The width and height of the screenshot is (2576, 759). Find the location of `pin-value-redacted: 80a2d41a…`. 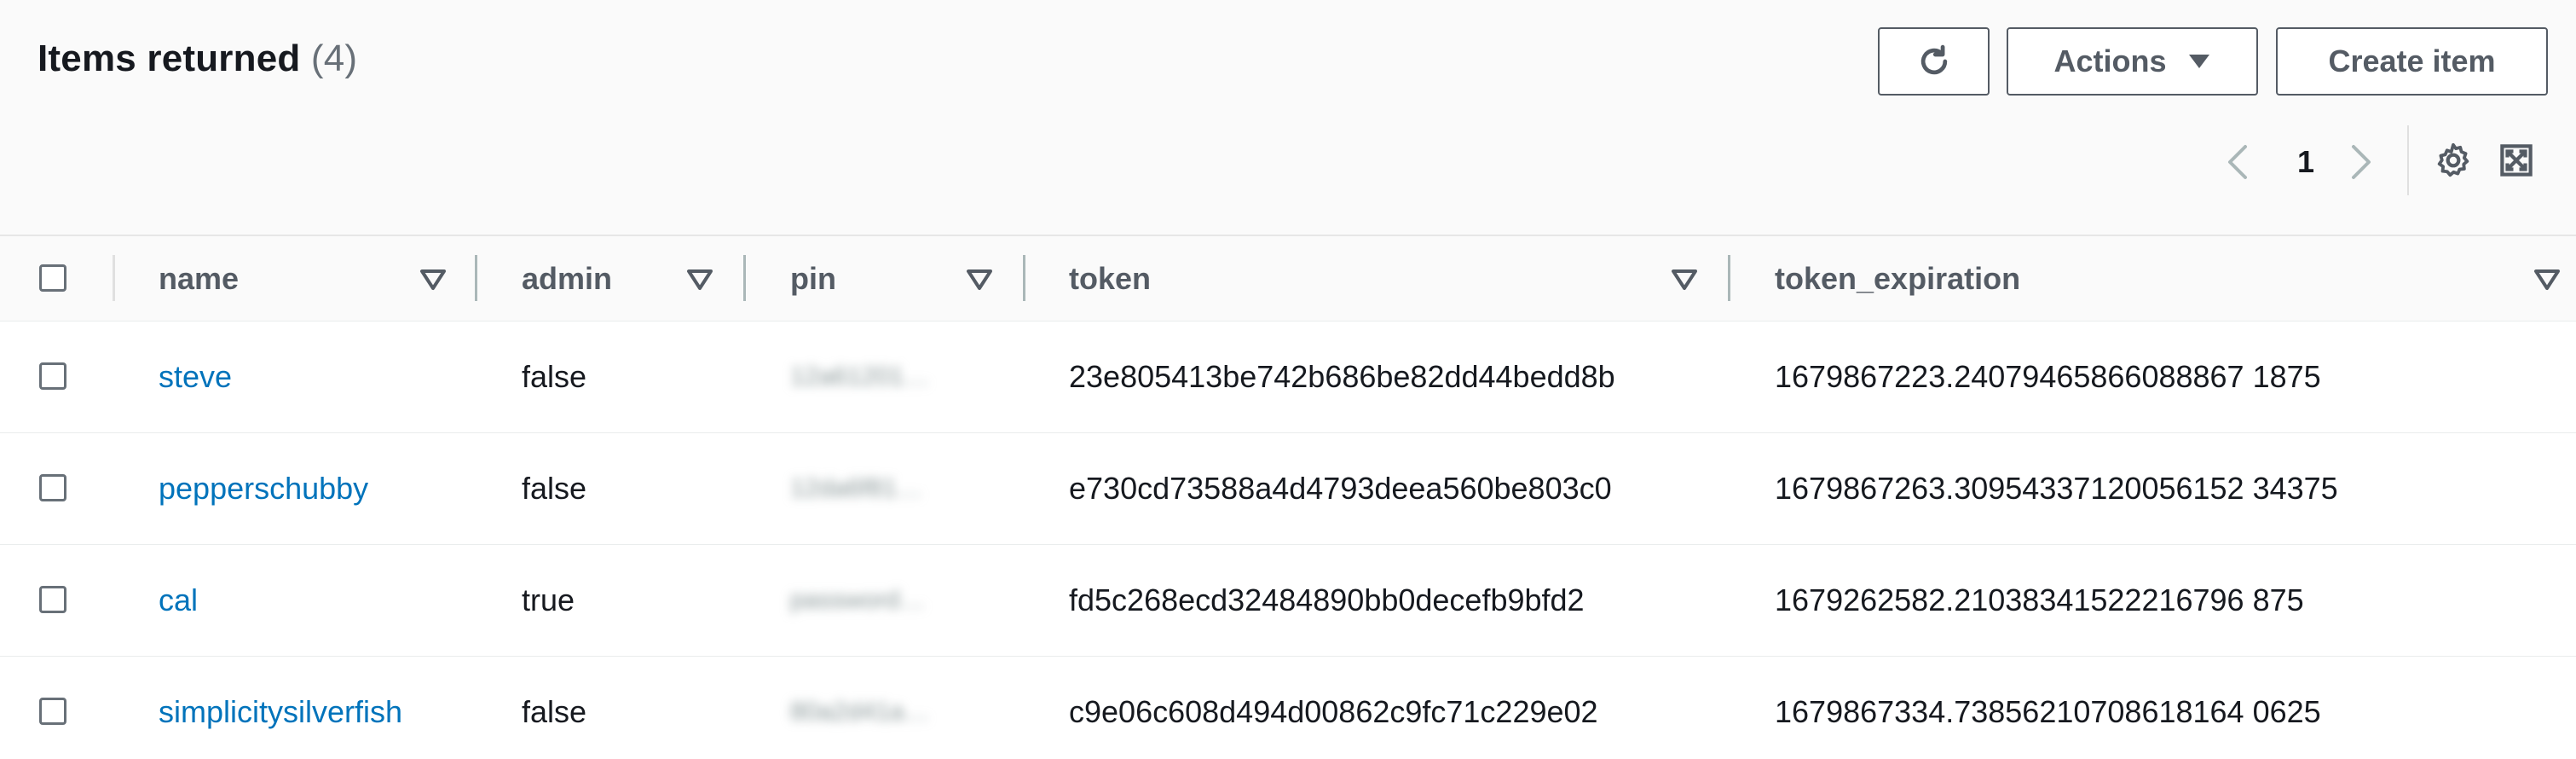

pin-value-redacted: 80a2d41a… is located at coordinates (860, 712).